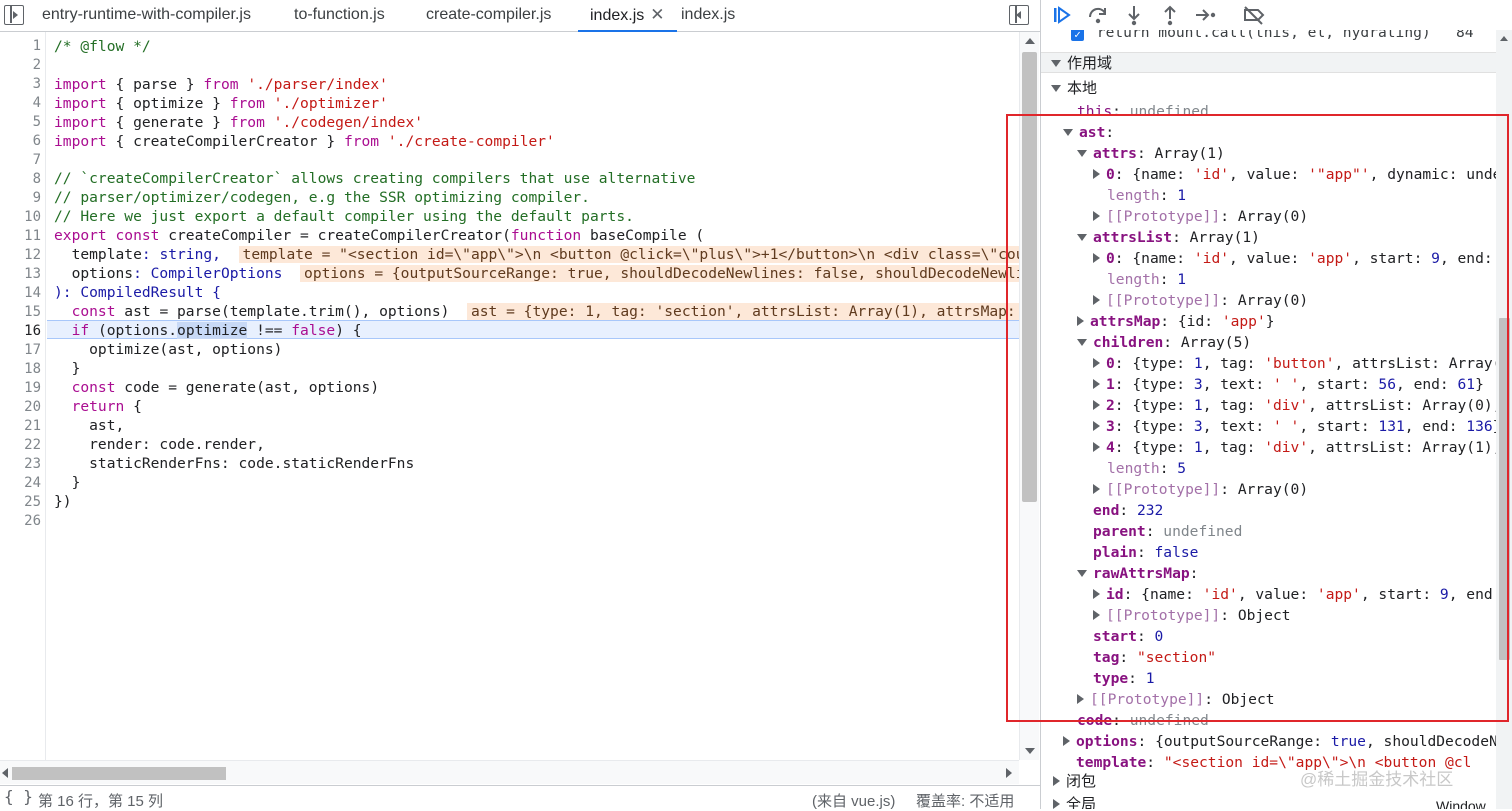 Image resolution: width=1512 pixels, height=811 pixels. I want to click on prop-attrs: attrs: Array(1), so click(1151, 153).